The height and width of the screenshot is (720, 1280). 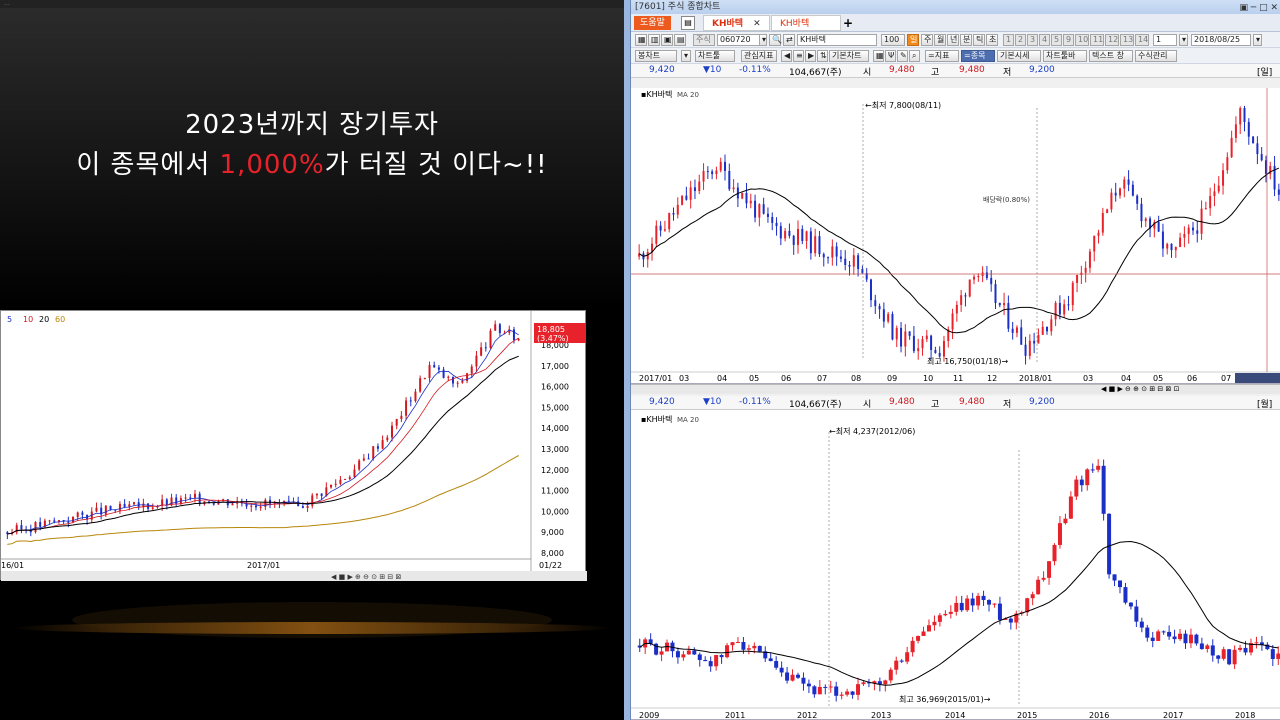 What do you see at coordinates (1112, 40) in the screenshot?
I see `interval-button-12: 12` at bounding box center [1112, 40].